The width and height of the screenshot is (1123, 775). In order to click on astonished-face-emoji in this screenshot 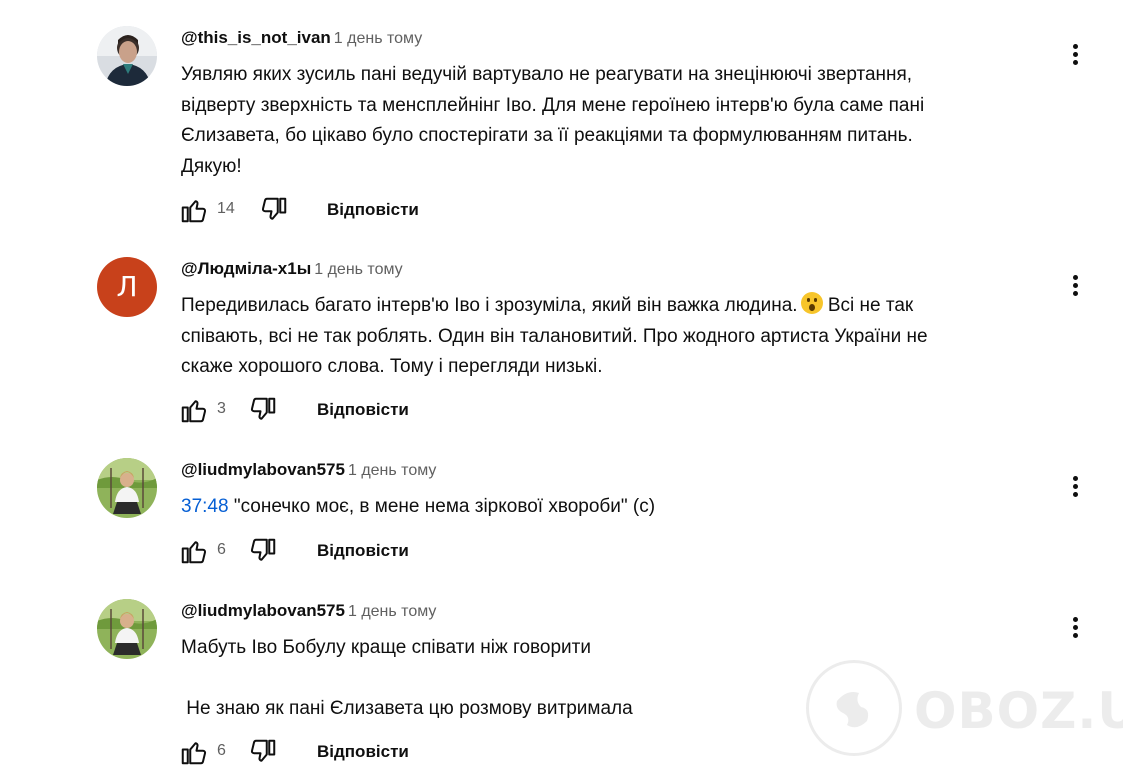, I will do `click(811, 303)`.